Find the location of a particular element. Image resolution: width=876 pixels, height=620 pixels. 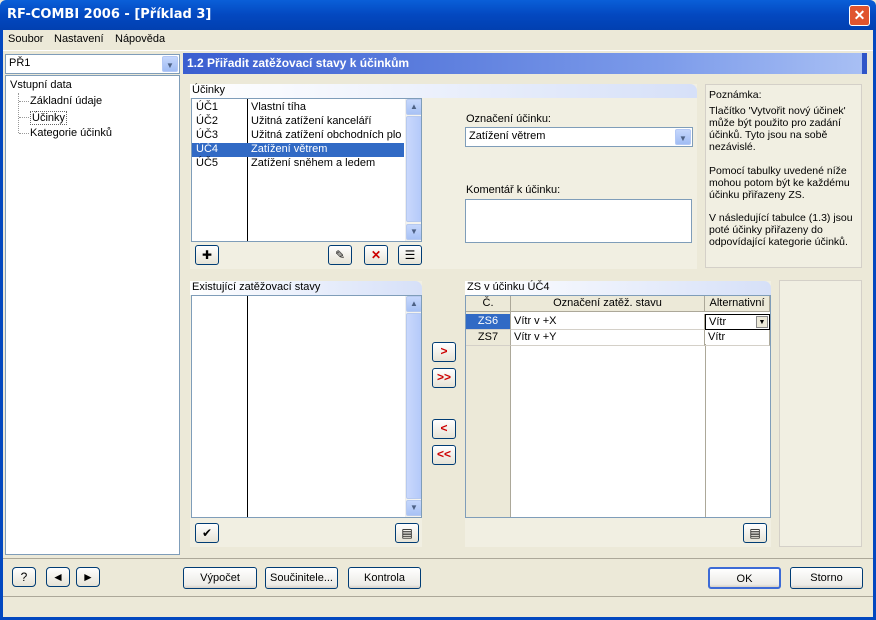

previous-icon: ◄ is located at coordinates (58, 577).